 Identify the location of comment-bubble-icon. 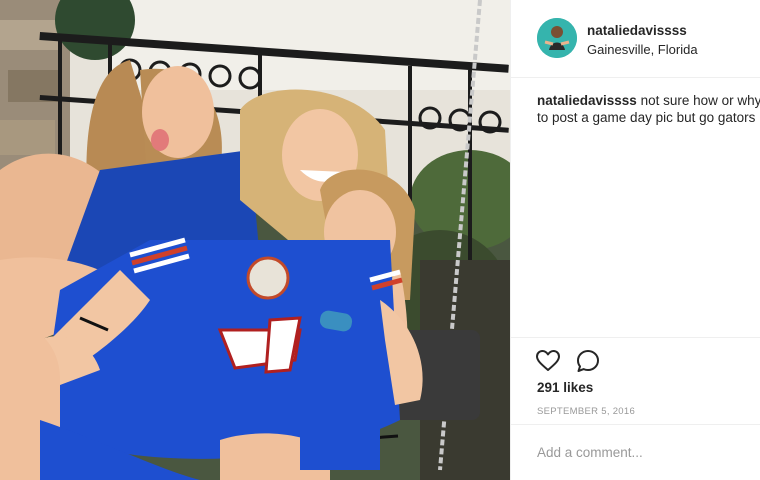
(588, 361).